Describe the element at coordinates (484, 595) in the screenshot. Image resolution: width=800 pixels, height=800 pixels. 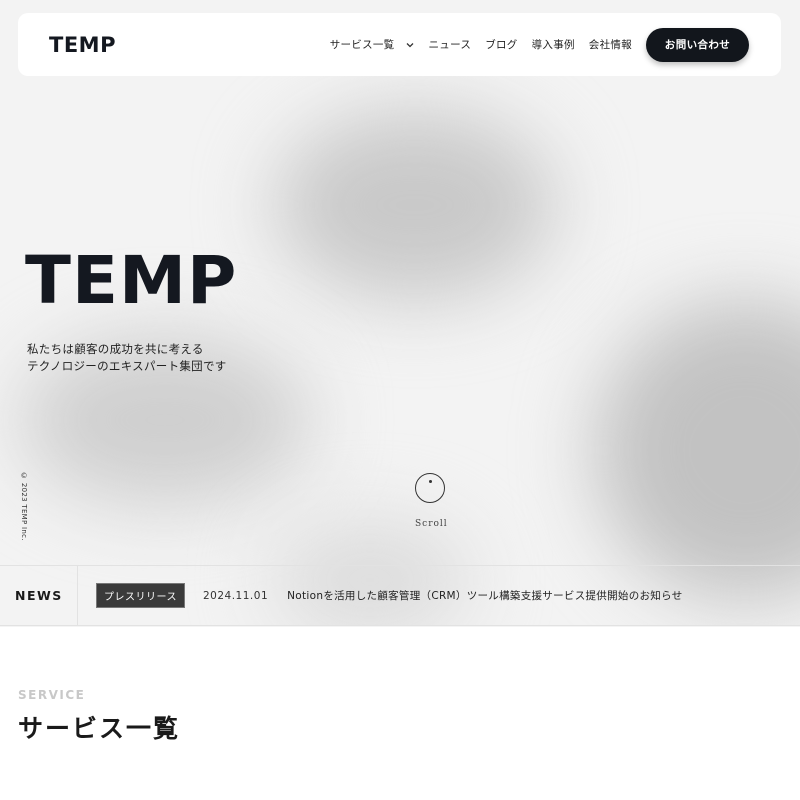
I see `news-headline-link: Notionを活用した顧客管理（CRM）ツール構築支援サービス提供開始のお知らせ` at that location.